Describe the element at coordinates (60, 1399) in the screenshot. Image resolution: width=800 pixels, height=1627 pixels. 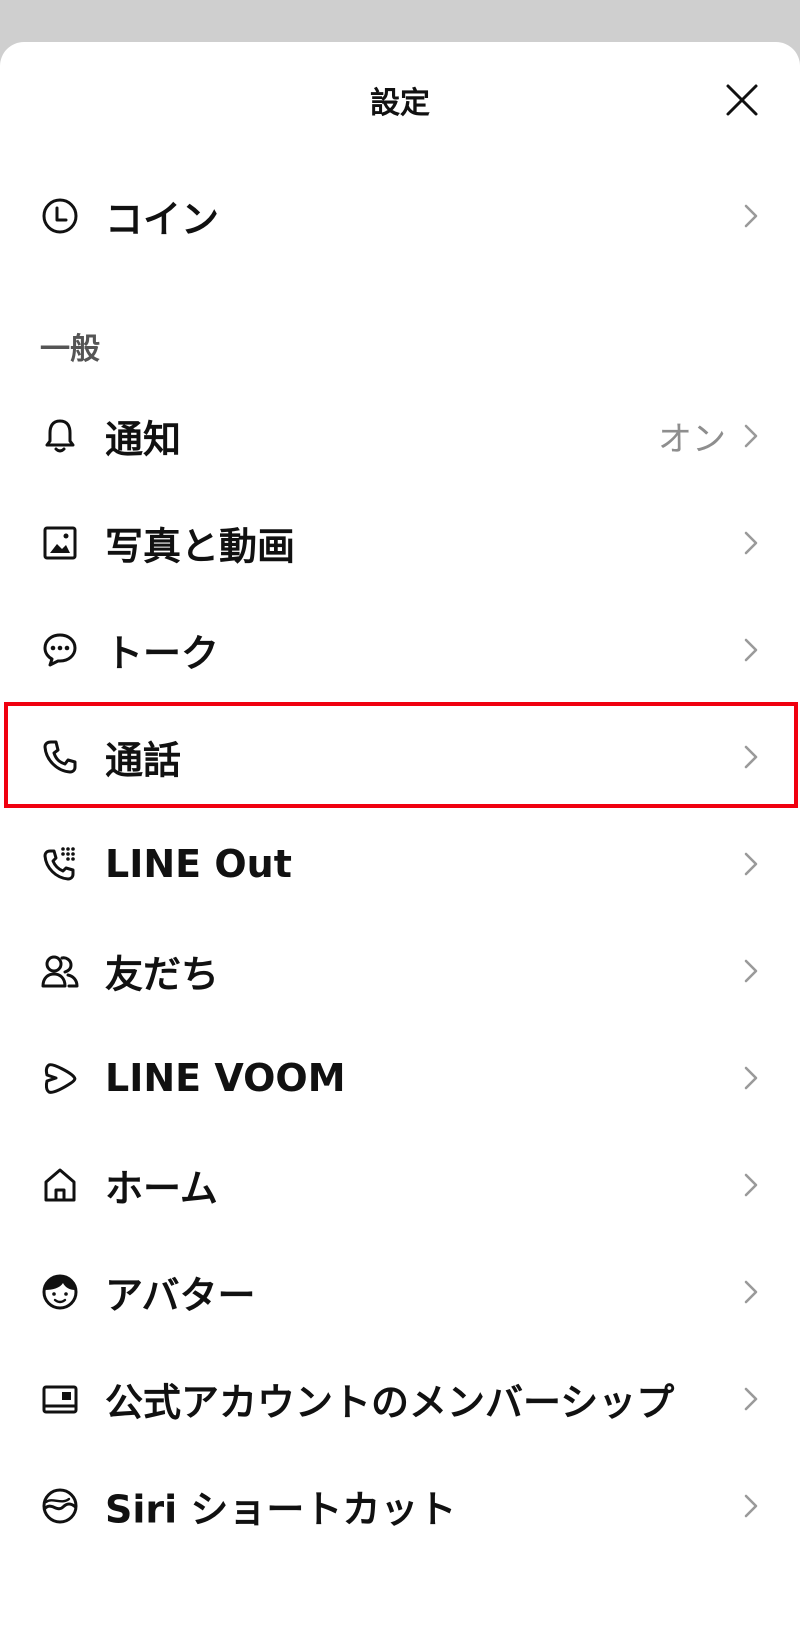
I see `membership-card-icon` at that location.